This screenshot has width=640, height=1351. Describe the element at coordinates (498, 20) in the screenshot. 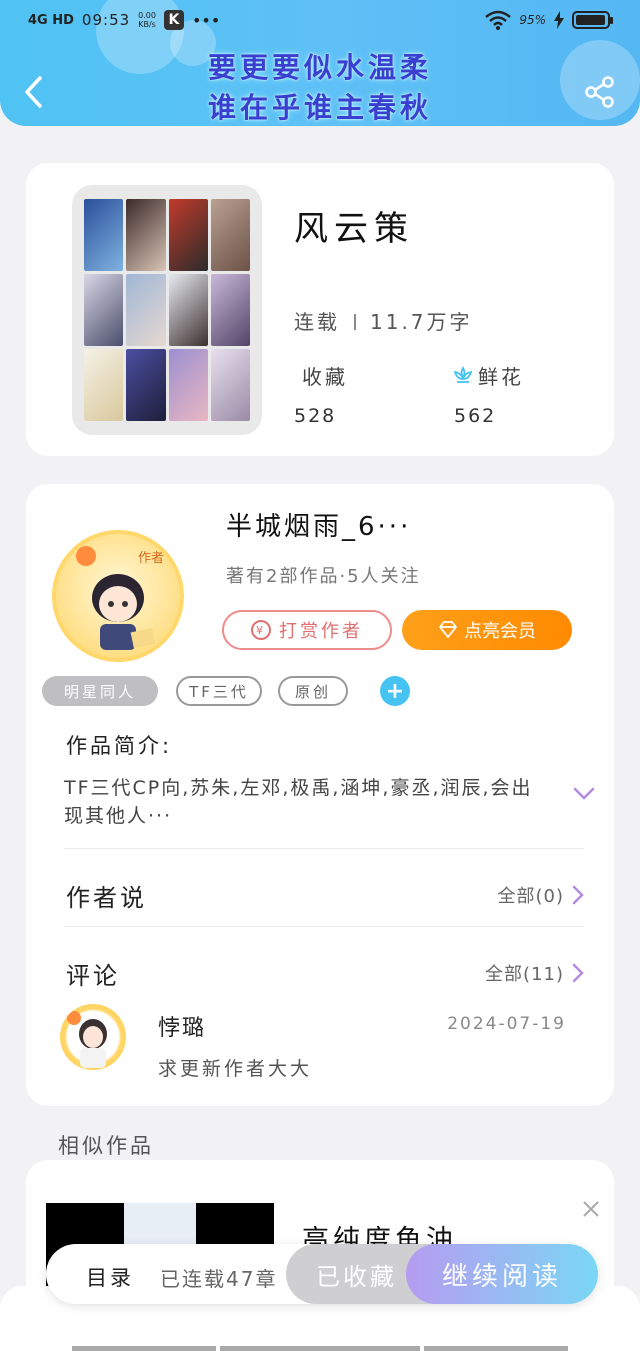

I see `wifi-icon` at that location.